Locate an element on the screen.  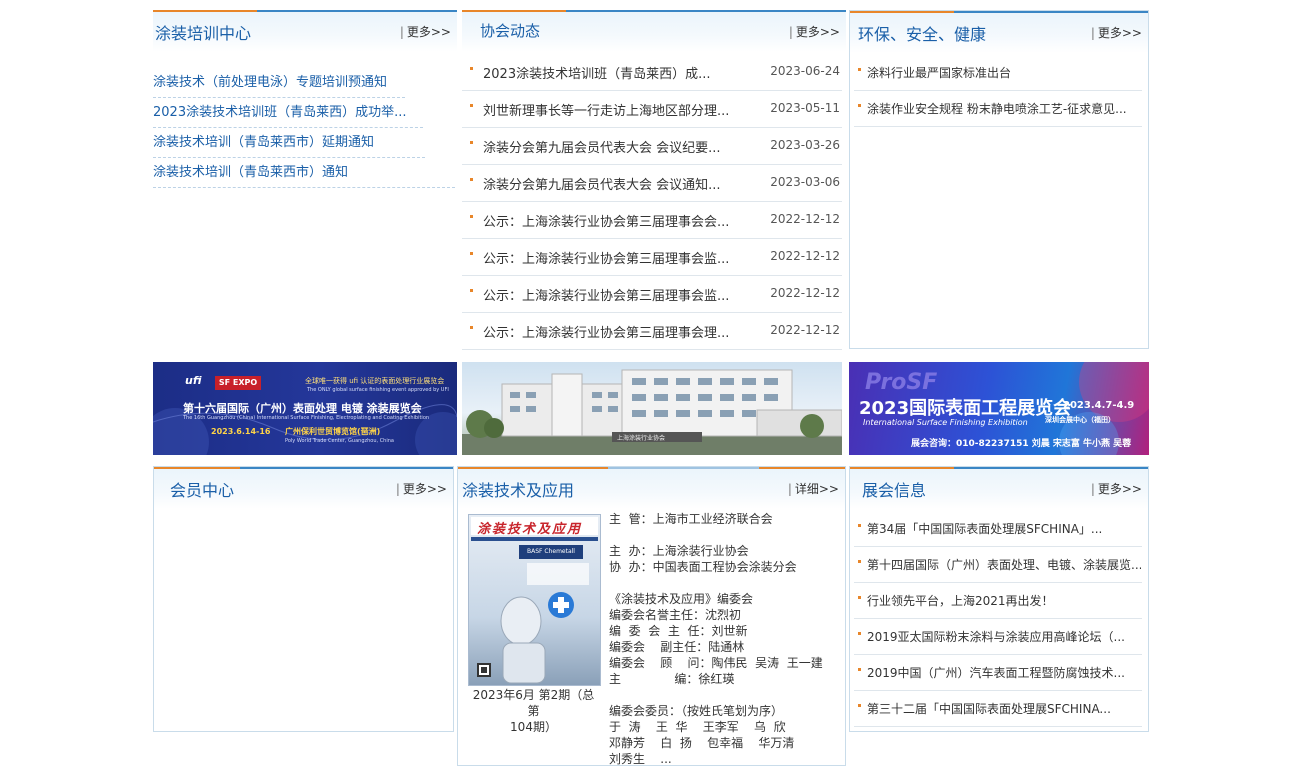
journal-detail-link: 详细>> is located at coordinates (813, 488).